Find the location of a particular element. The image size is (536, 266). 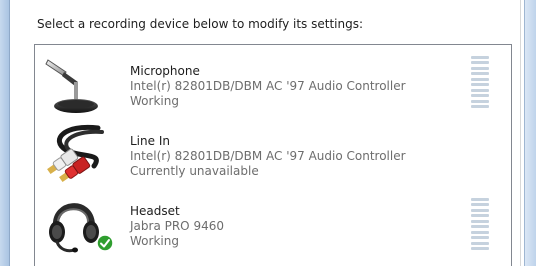

window-frame-left is located at coordinates (5, 133).